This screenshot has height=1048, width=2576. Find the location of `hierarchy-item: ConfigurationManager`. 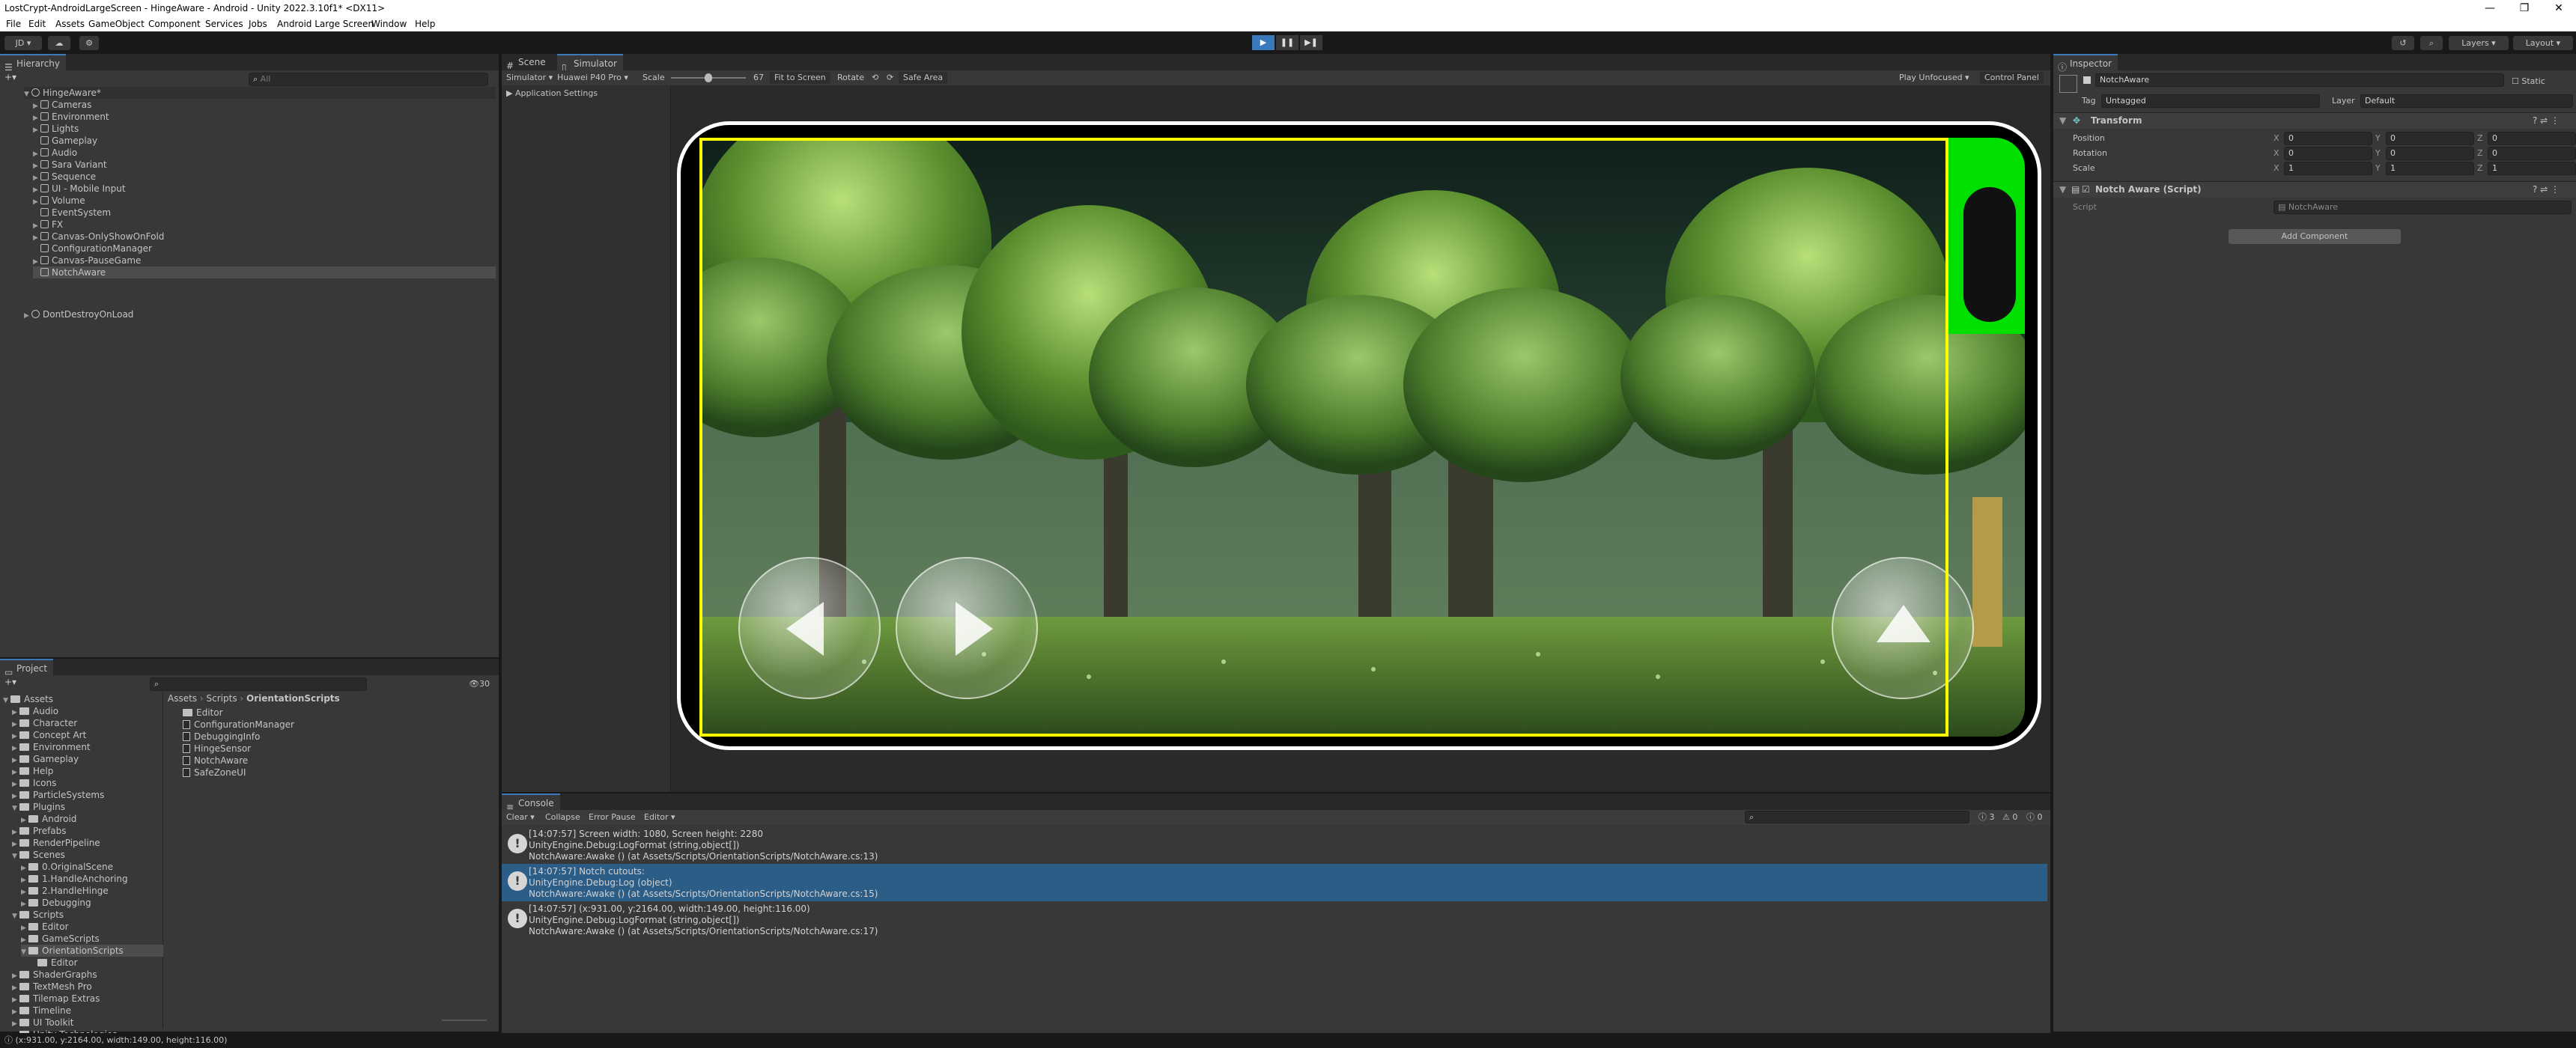

hierarchy-item: ConfigurationManager is located at coordinates (92, 249).